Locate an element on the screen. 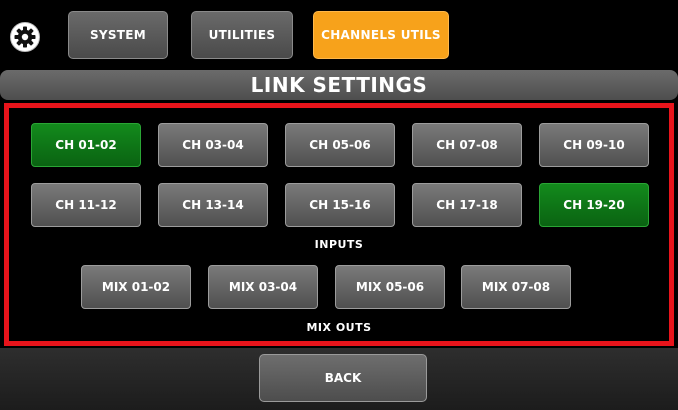 Image resolution: width=678 pixels, height=410 pixels. link-button-ch-05-06: CH 05-06 is located at coordinates (340, 145).